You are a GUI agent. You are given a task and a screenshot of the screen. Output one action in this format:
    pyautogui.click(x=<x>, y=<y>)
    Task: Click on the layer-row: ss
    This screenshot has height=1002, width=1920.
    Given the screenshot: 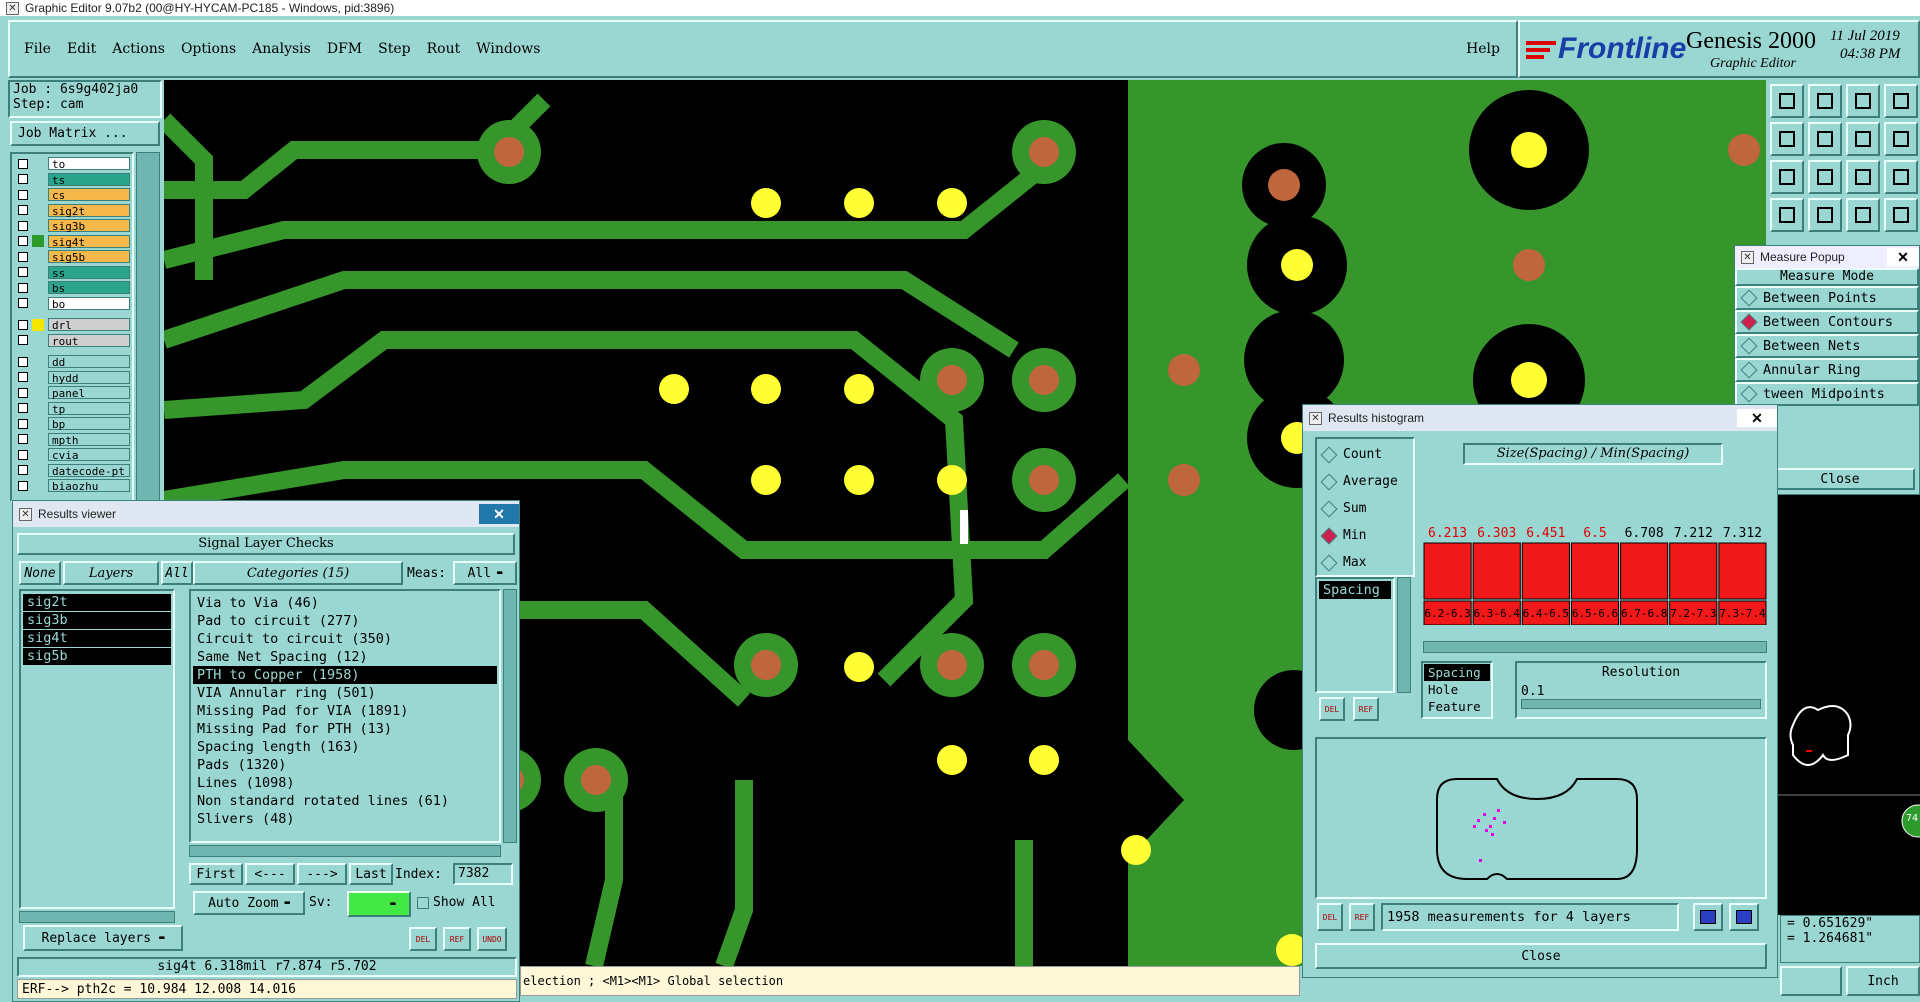 What is the action you would take?
    pyautogui.click(x=72, y=273)
    